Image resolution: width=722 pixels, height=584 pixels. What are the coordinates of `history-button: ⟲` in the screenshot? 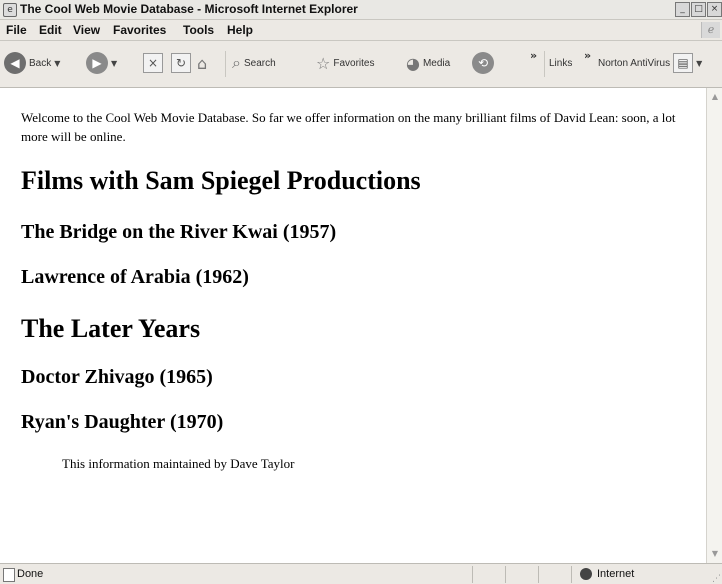 It's located at (483, 63).